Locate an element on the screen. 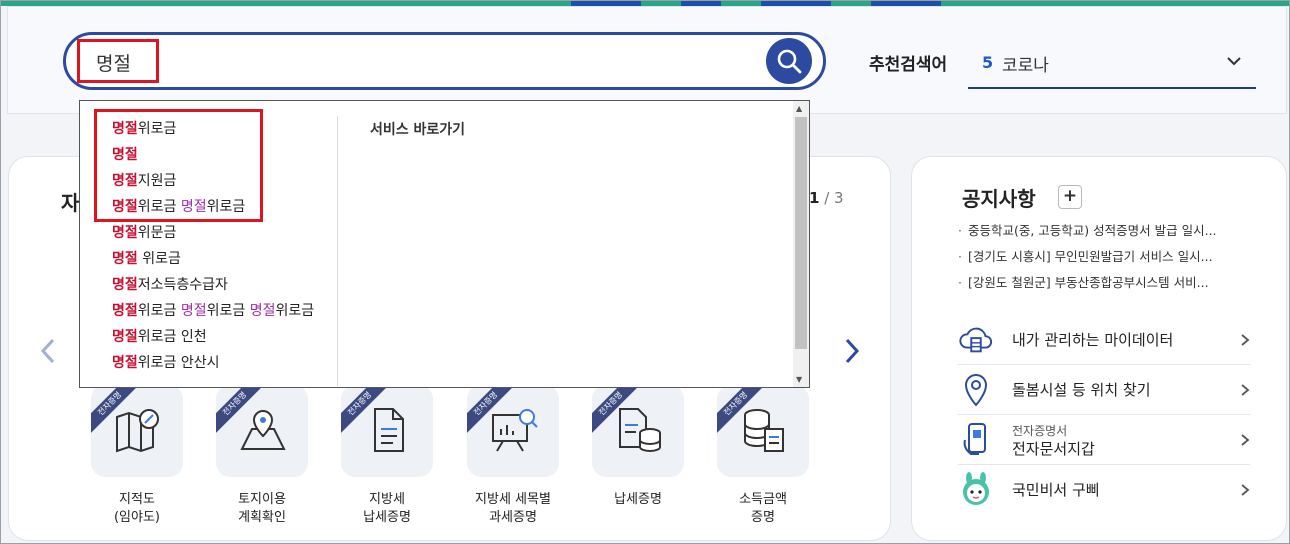  autocomplete-item: 명절저소득층수급자 is located at coordinates (223, 285).